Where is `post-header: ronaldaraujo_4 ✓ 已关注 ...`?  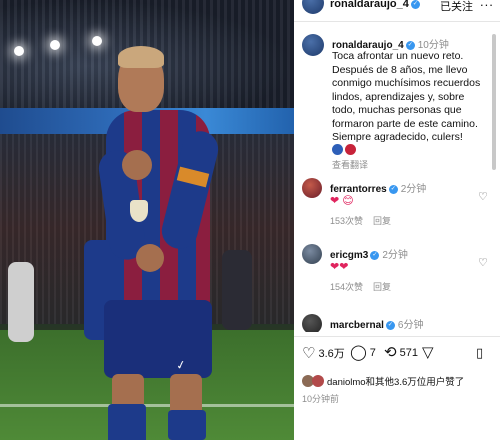
post-header: ronaldaraujo_4 ✓ 已关注 ... is located at coordinates (397, 11).